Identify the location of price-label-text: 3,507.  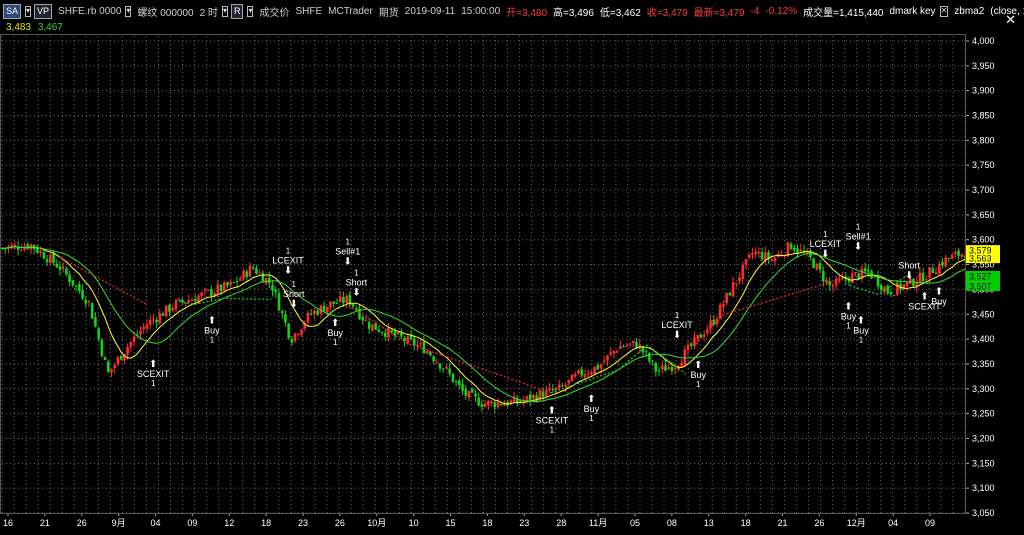
(980, 286).